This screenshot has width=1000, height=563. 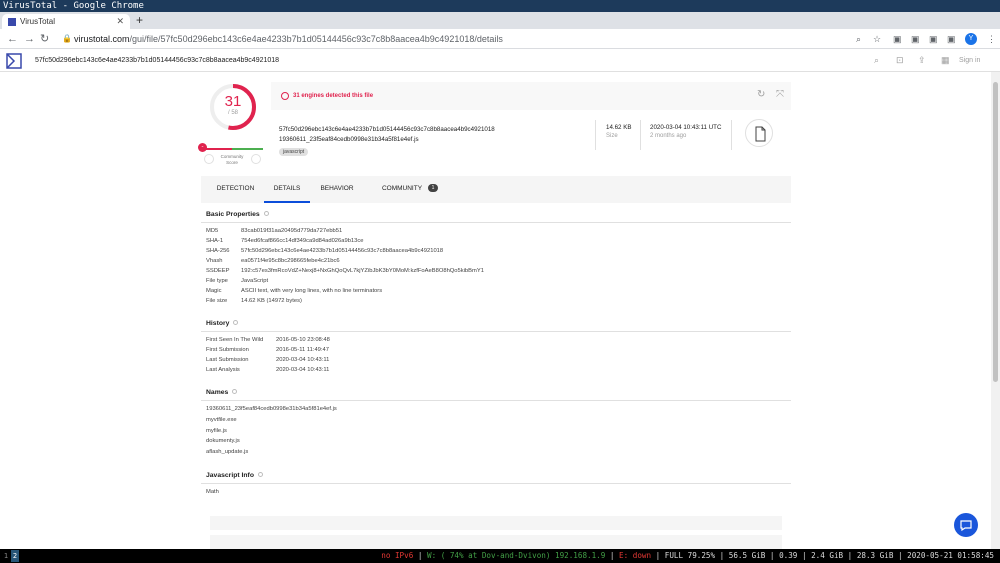 I want to click on search-icon: ⌕, so click(x=876, y=60).